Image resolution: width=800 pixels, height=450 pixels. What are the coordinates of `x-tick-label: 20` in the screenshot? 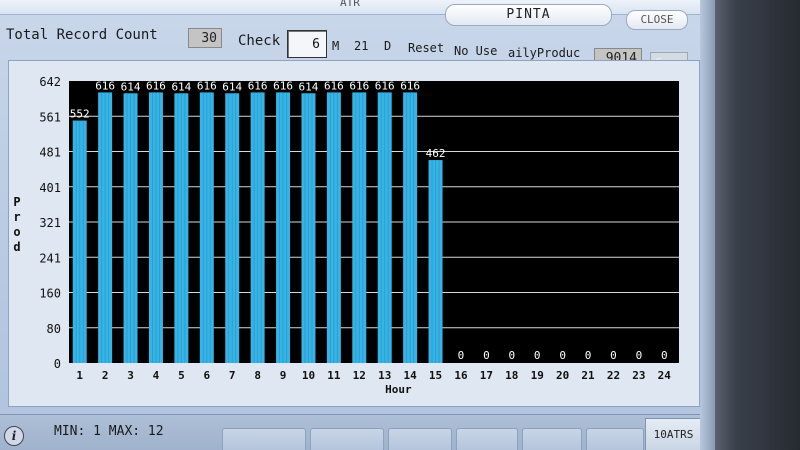 It's located at (562, 375).